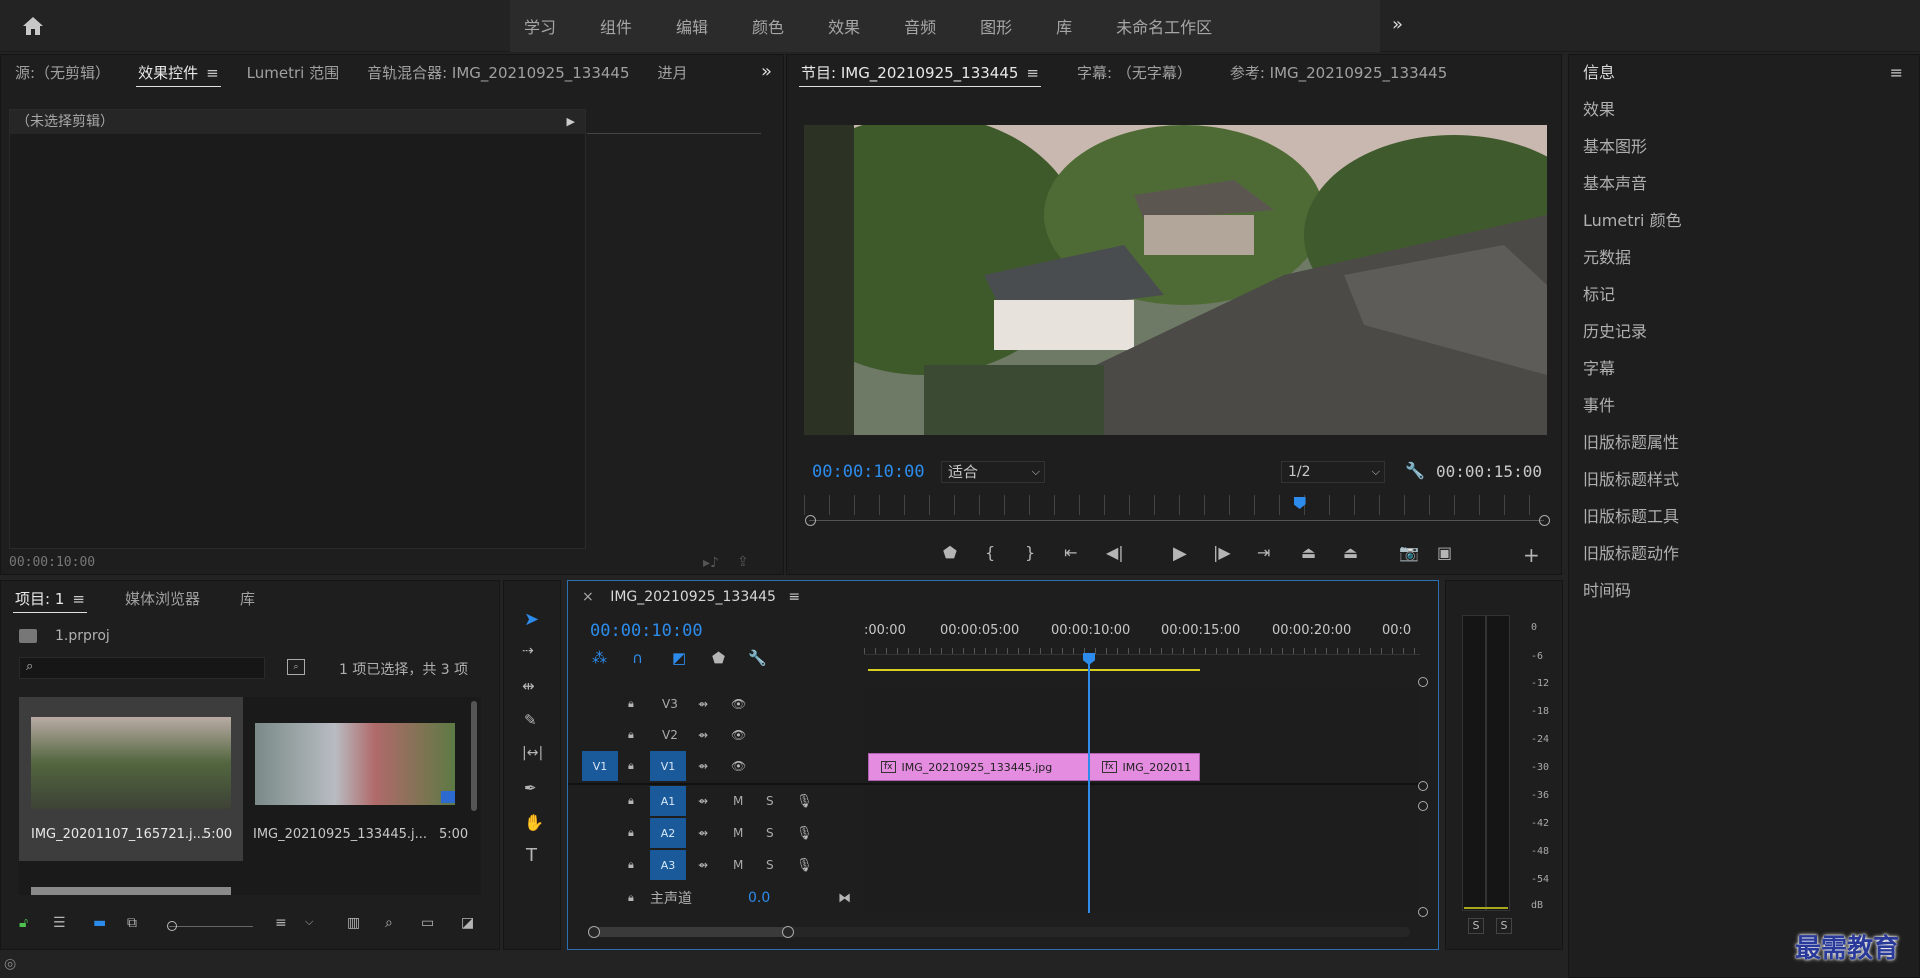 This screenshot has width=1920, height=978. What do you see at coordinates (679, 658) in the screenshot?
I see `linked-selection-icon: ◩` at bounding box center [679, 658].